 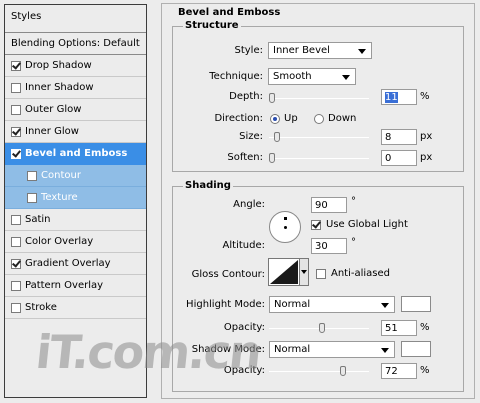 I want to click on size-slider-track, so click(x=319, y=137).